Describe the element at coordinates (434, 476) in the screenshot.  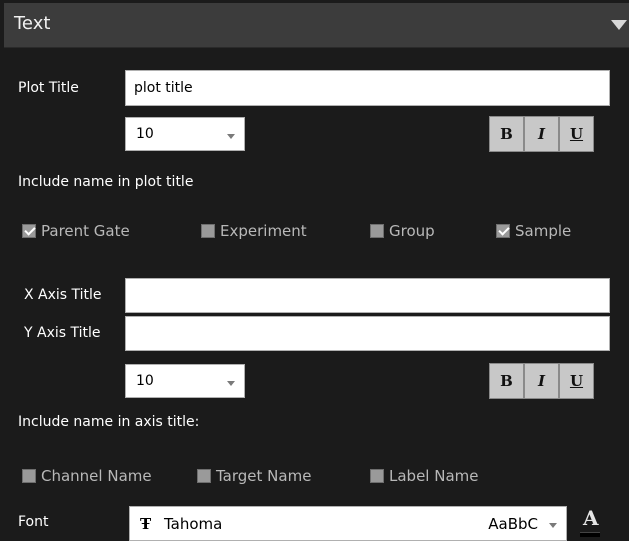
I see `checkbox-label: Label Name` at that location.